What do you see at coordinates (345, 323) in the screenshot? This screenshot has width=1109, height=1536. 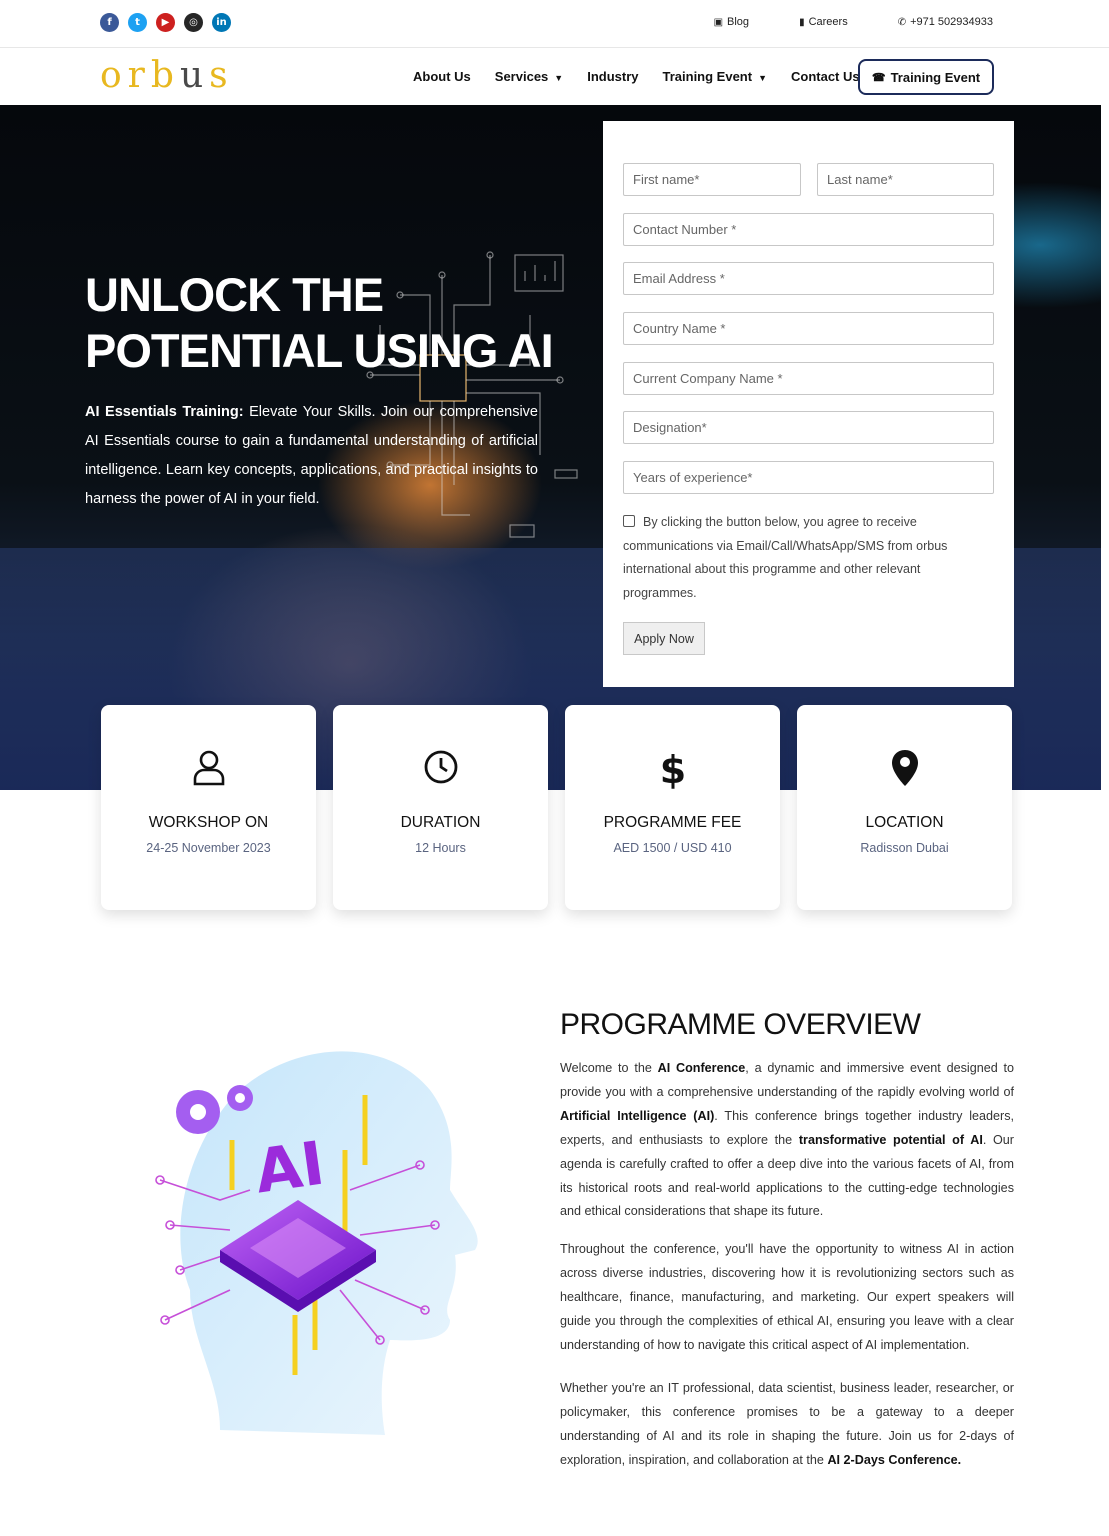 I see `hero-title: UNLOCK THE POTENTIAL USING AI` at bounding box center [345, 323].